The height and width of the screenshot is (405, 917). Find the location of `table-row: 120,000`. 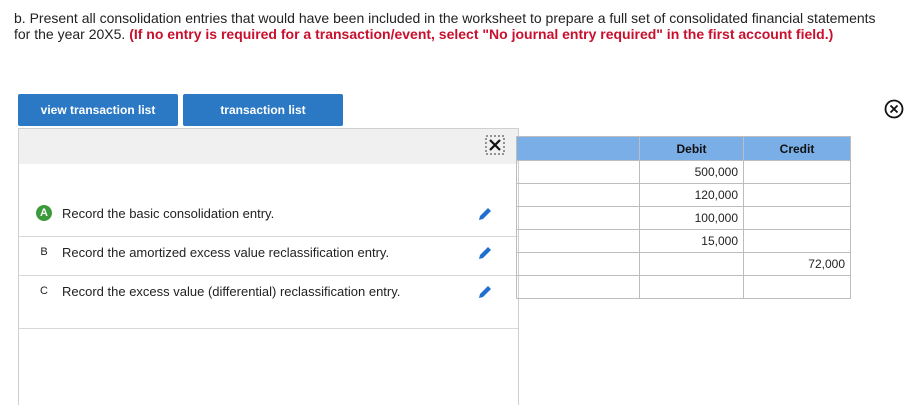

table-row: 120,000 is located at coordinates (683, 195).